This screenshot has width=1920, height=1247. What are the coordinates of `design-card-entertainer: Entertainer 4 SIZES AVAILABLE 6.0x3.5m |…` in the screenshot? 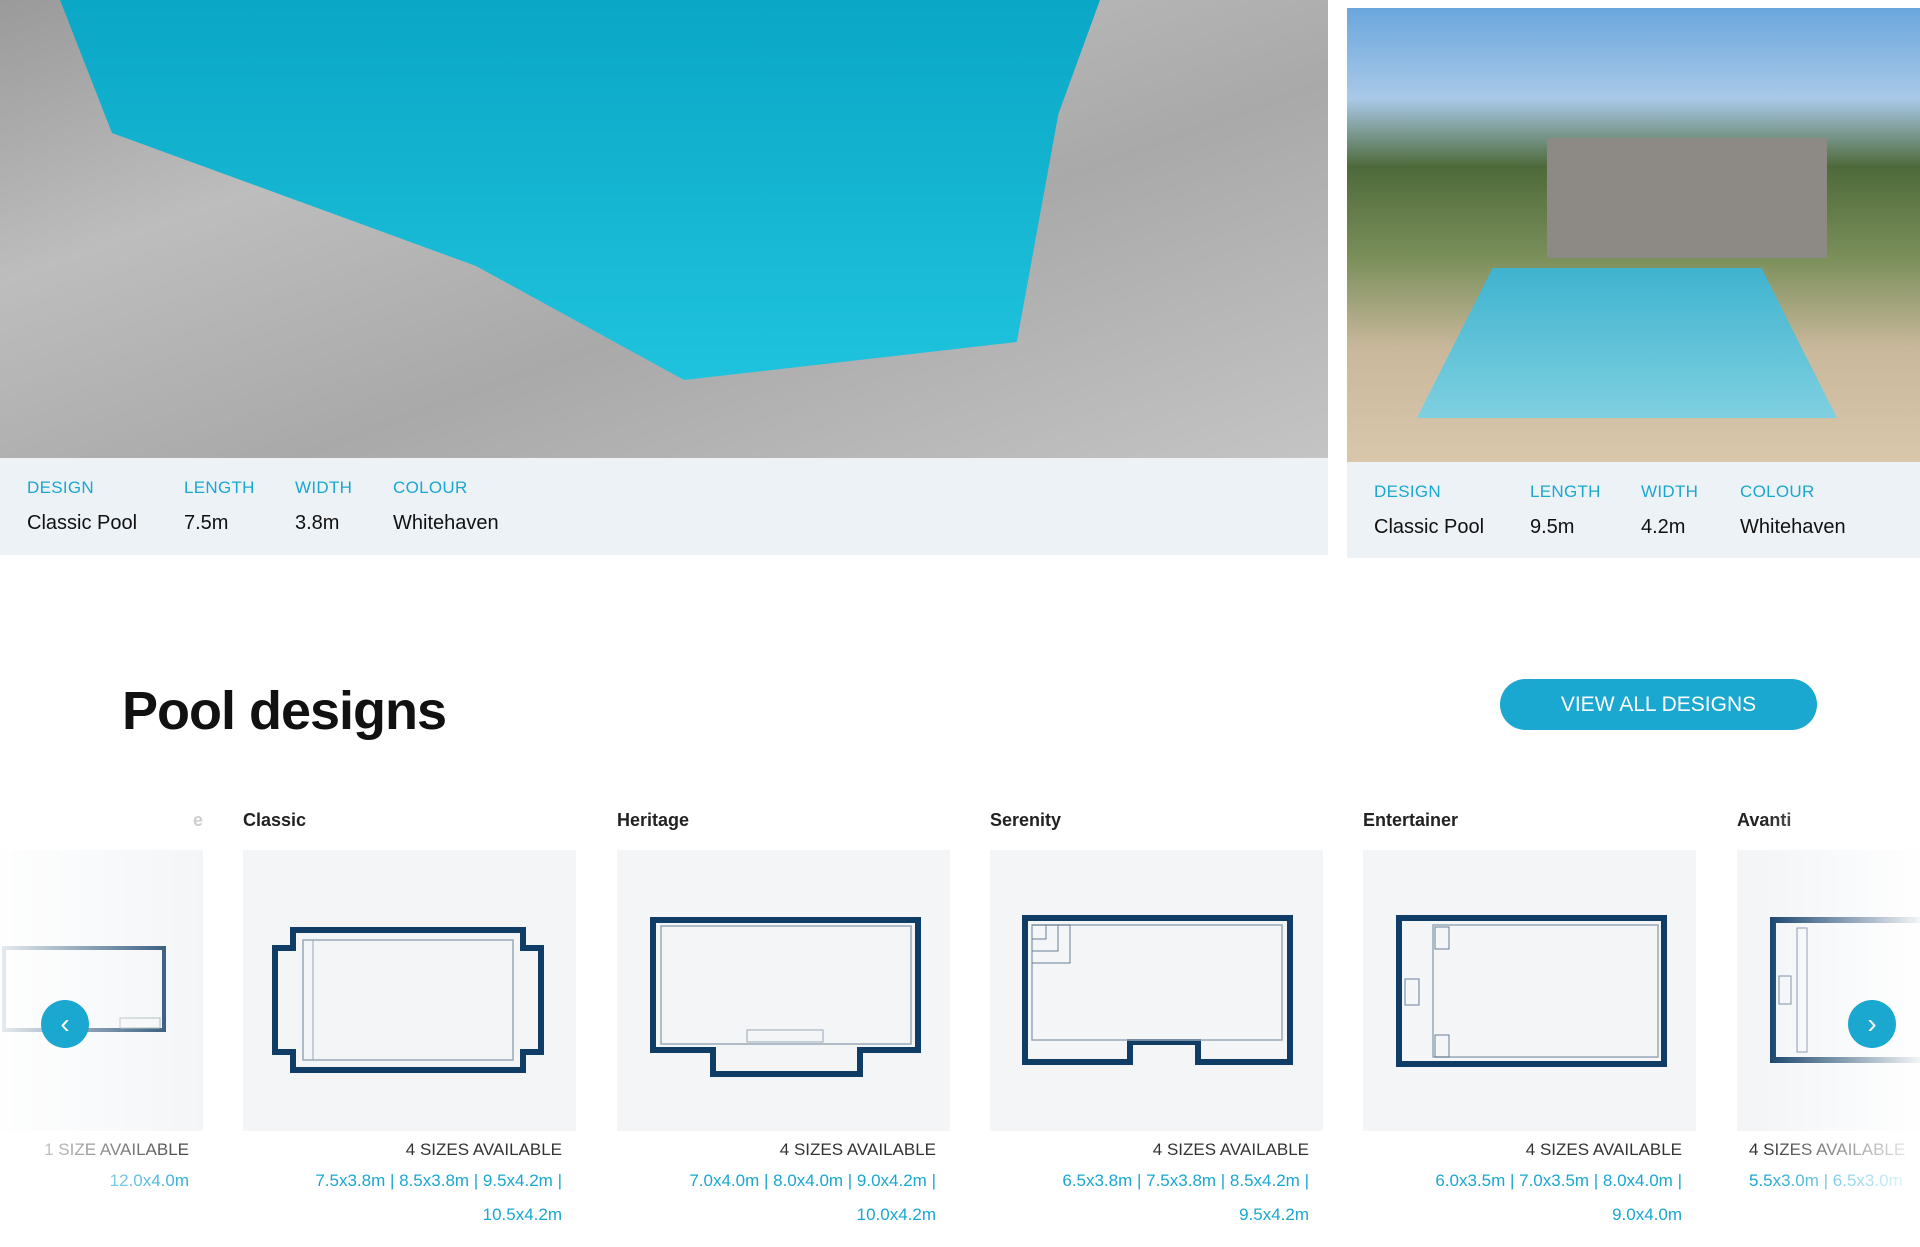 It's located at (1529, 1021).